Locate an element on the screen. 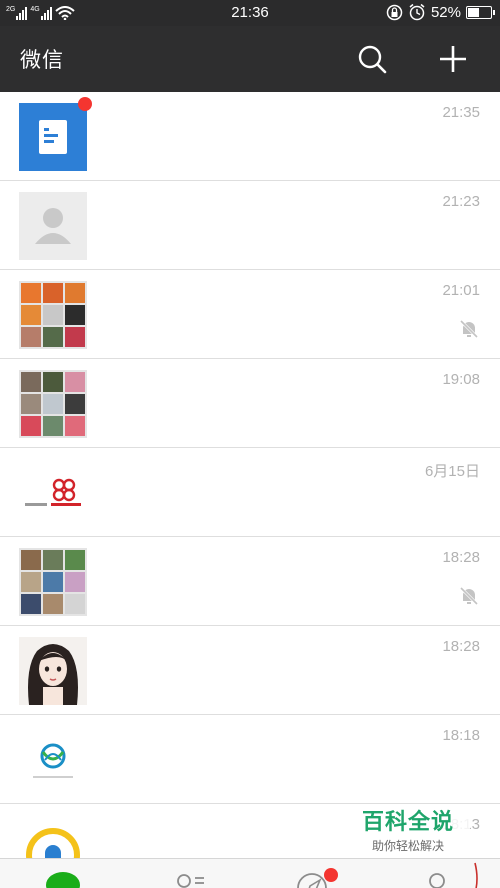 This screenshot has width=500, height=888. title-bar: 微信 is located at coordinates (250, 59).